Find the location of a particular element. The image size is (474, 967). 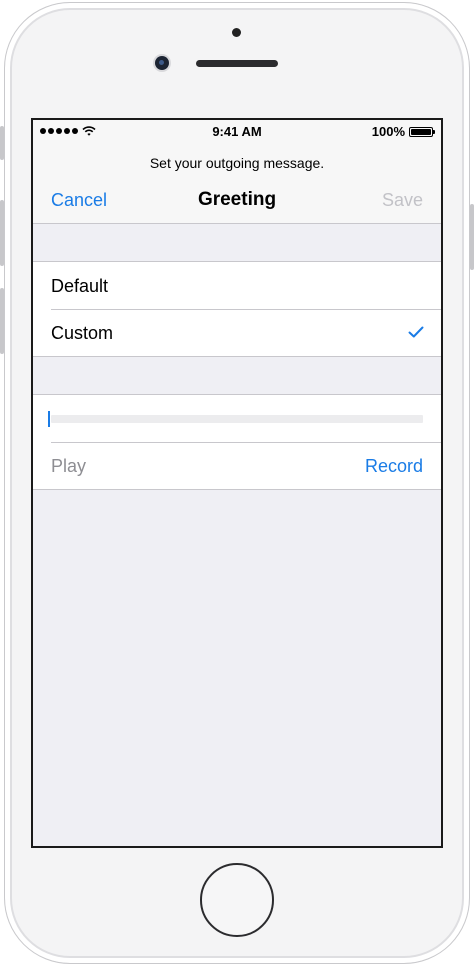

option-custom-label: Custom is located at coordinates (82, 333).